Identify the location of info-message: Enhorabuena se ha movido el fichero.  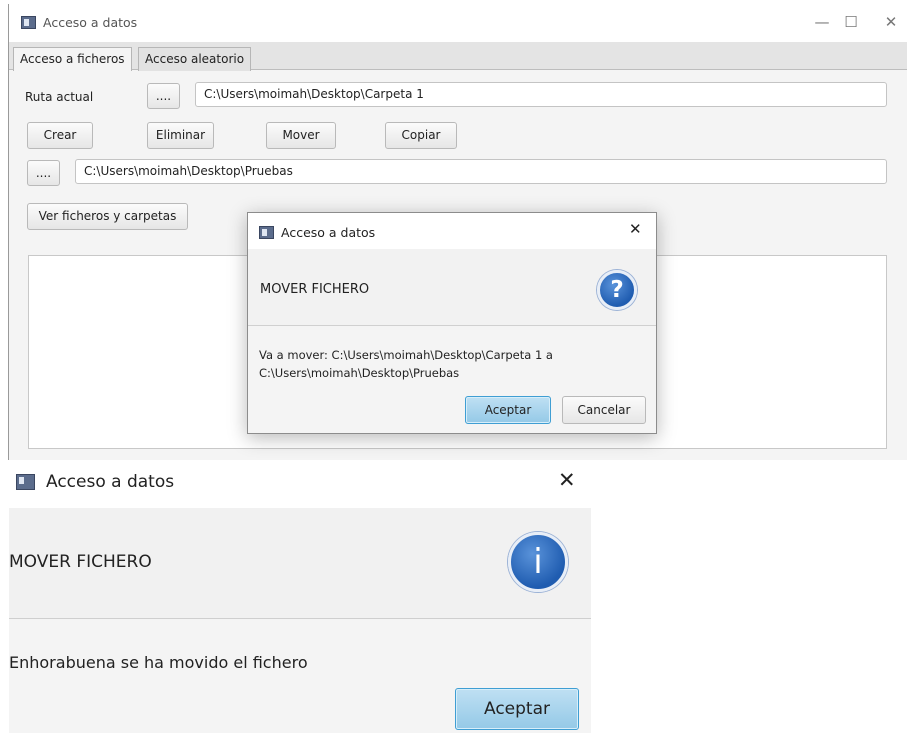
(158, 662).